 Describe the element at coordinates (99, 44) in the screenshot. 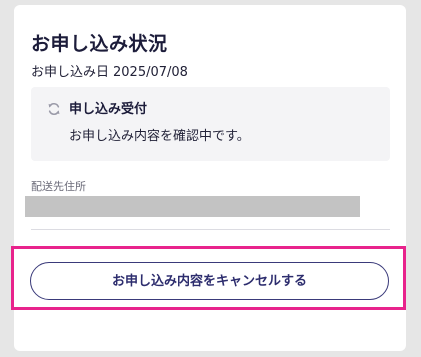

I see `page-title: お申し込み状況` at that location.